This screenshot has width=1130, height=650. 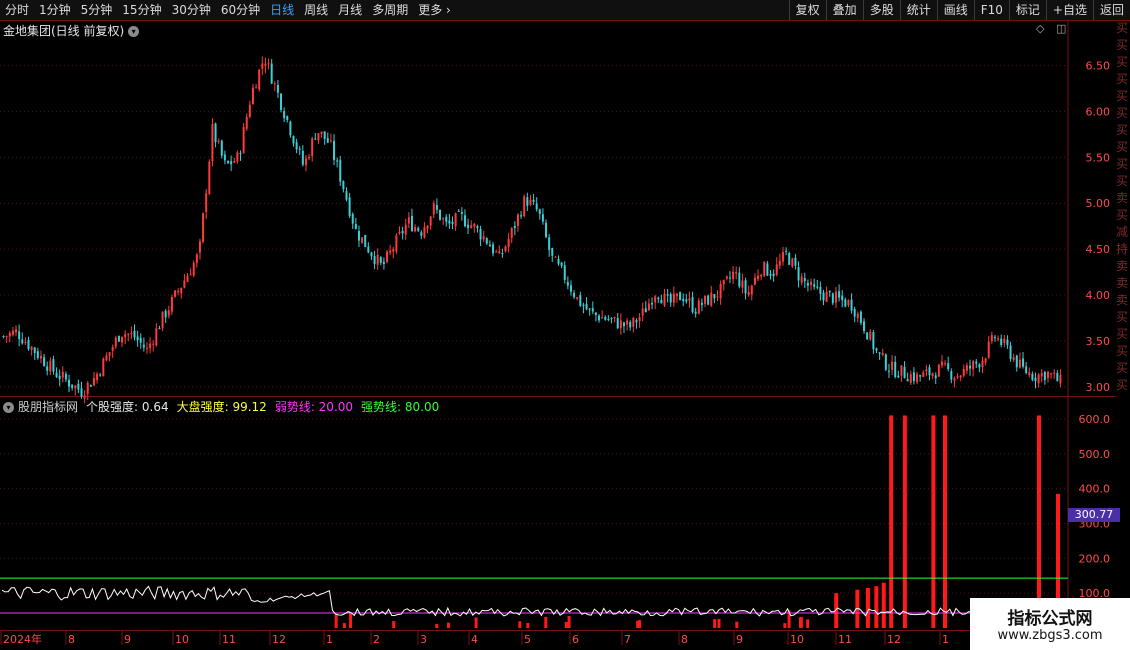 I want to click on weak-line-label: 弱势线: 20.00, so click(x=314, y=407).